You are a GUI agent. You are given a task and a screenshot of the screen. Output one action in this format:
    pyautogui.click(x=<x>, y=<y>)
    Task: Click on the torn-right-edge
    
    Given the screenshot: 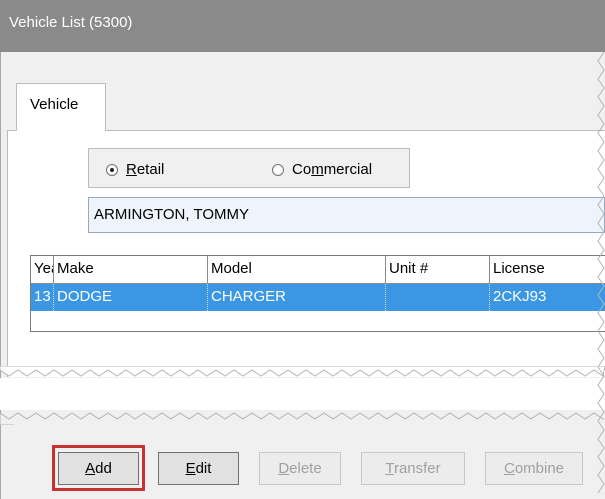 What is the action you would take?
    pyautogui.click(x=601, y=272)
    